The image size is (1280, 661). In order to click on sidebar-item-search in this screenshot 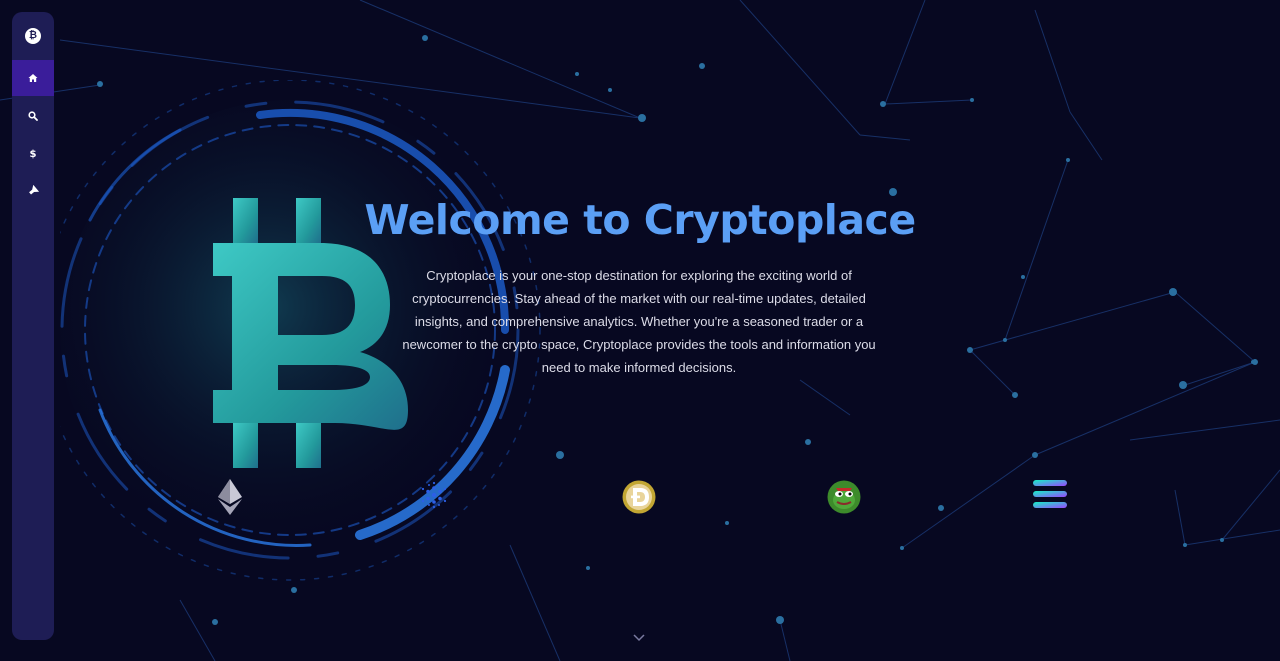, I will do `click(33, 116)`.